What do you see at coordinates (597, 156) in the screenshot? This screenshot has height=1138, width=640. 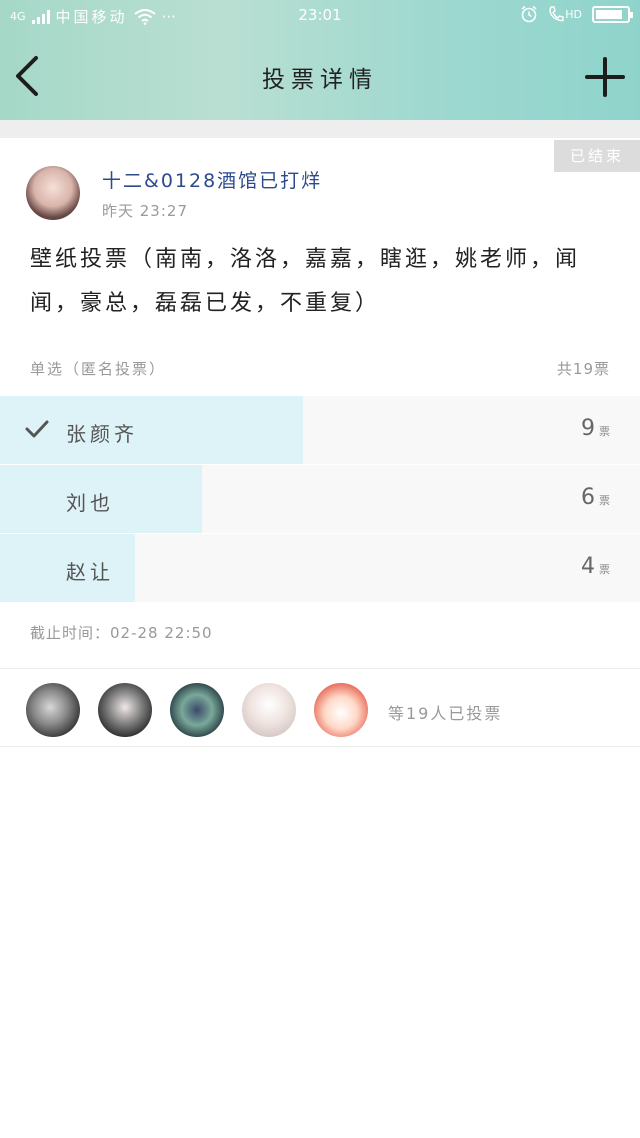 I see `ended-badge: 已结束` at bounding box center [597, 156].